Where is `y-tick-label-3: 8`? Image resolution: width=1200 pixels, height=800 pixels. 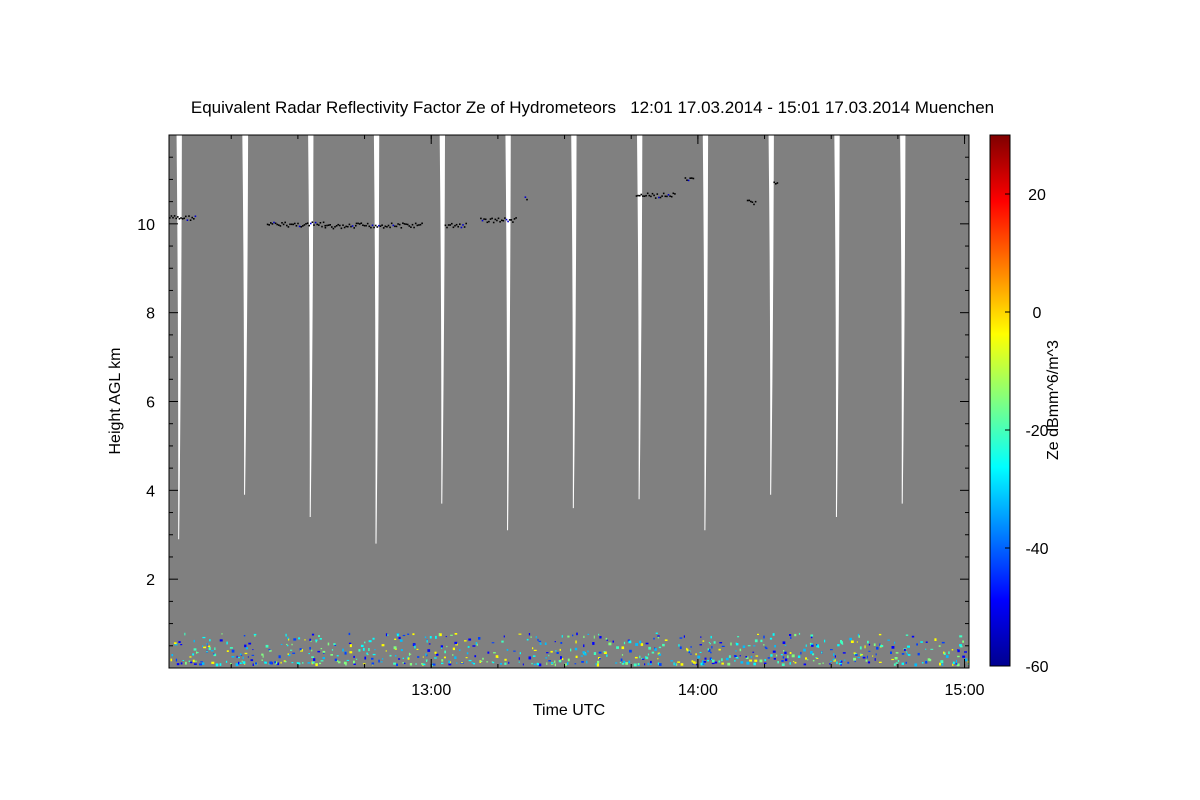
y-tick-label-3: 8 is located at coordinates (150, 314).